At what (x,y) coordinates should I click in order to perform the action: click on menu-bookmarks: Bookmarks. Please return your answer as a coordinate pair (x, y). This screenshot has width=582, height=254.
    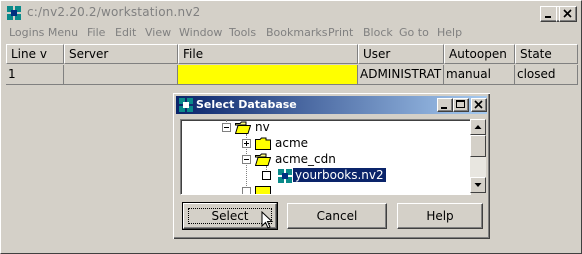
    Looking at the image, I should click on (296, 32).